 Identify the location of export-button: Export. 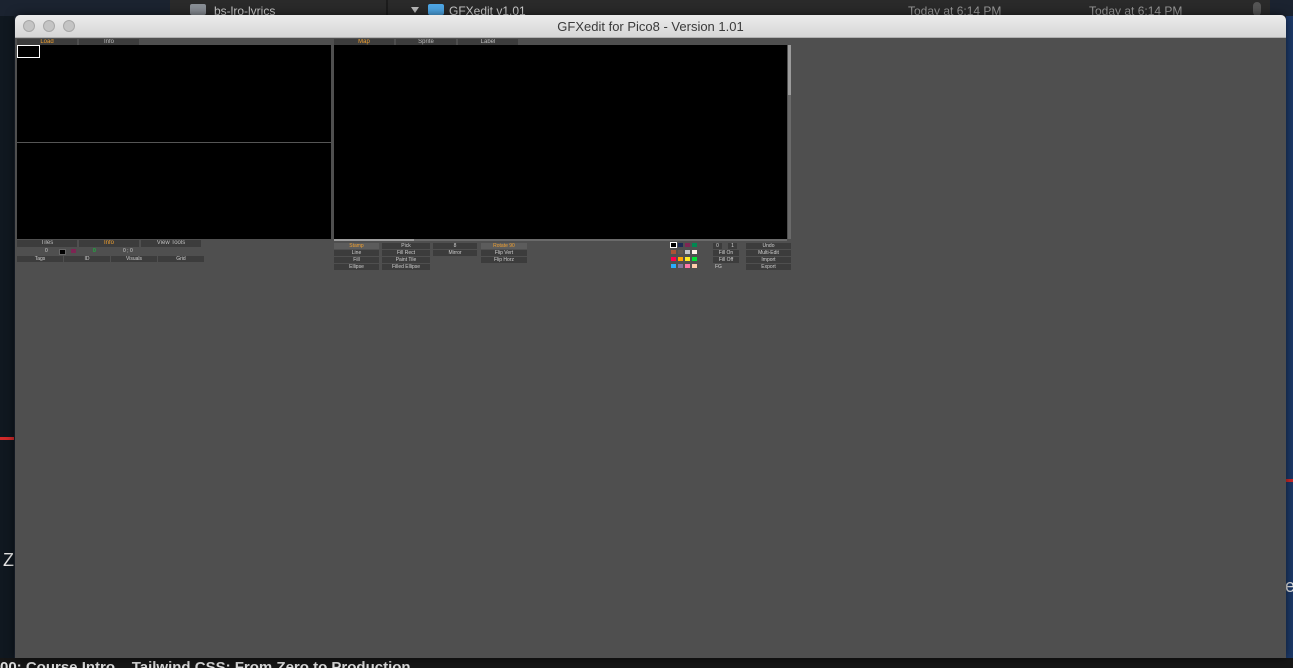
(768, 267).